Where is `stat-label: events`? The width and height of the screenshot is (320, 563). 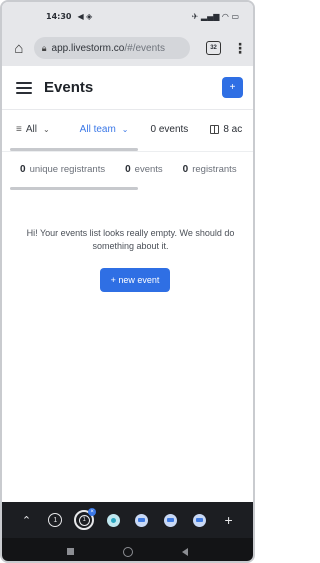
stat-label: events is located at coordinates (148, 169).